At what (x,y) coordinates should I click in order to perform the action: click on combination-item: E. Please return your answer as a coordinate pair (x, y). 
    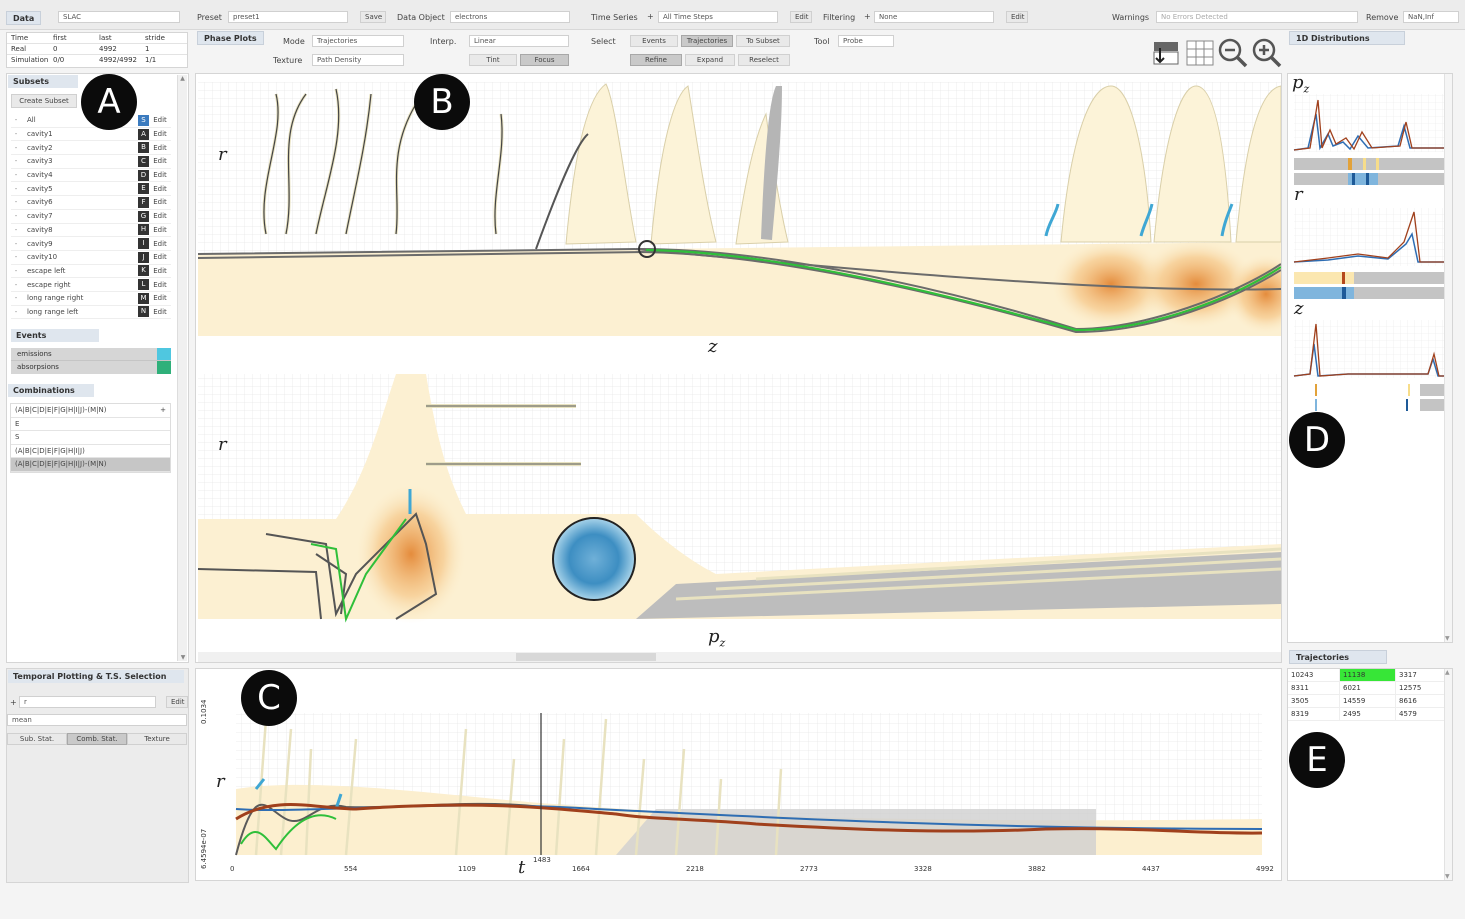
    Looking at the image, I should click on (90, 424).